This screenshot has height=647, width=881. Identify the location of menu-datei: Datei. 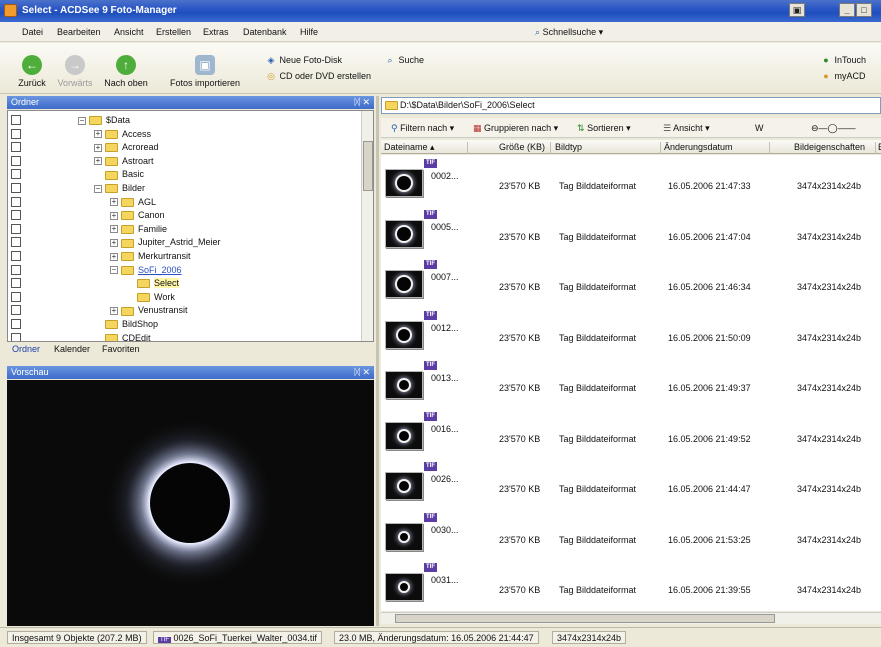
(32, 32).